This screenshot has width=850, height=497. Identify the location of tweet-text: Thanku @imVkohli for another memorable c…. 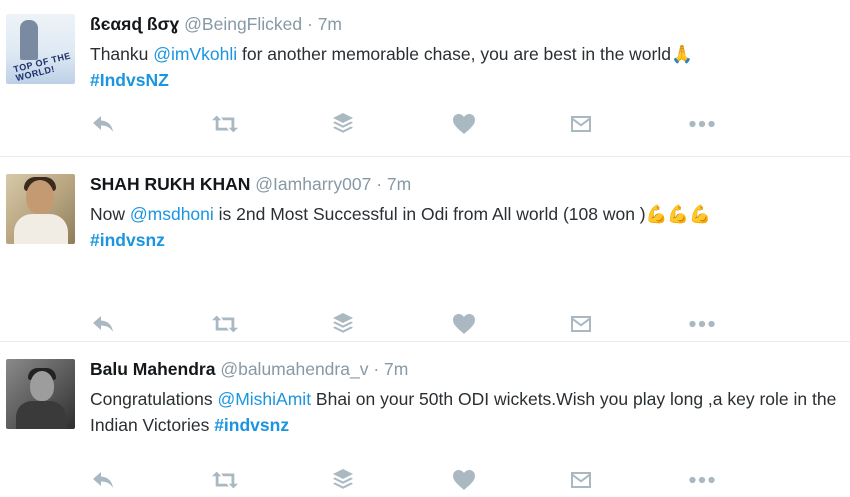
(466, 67).